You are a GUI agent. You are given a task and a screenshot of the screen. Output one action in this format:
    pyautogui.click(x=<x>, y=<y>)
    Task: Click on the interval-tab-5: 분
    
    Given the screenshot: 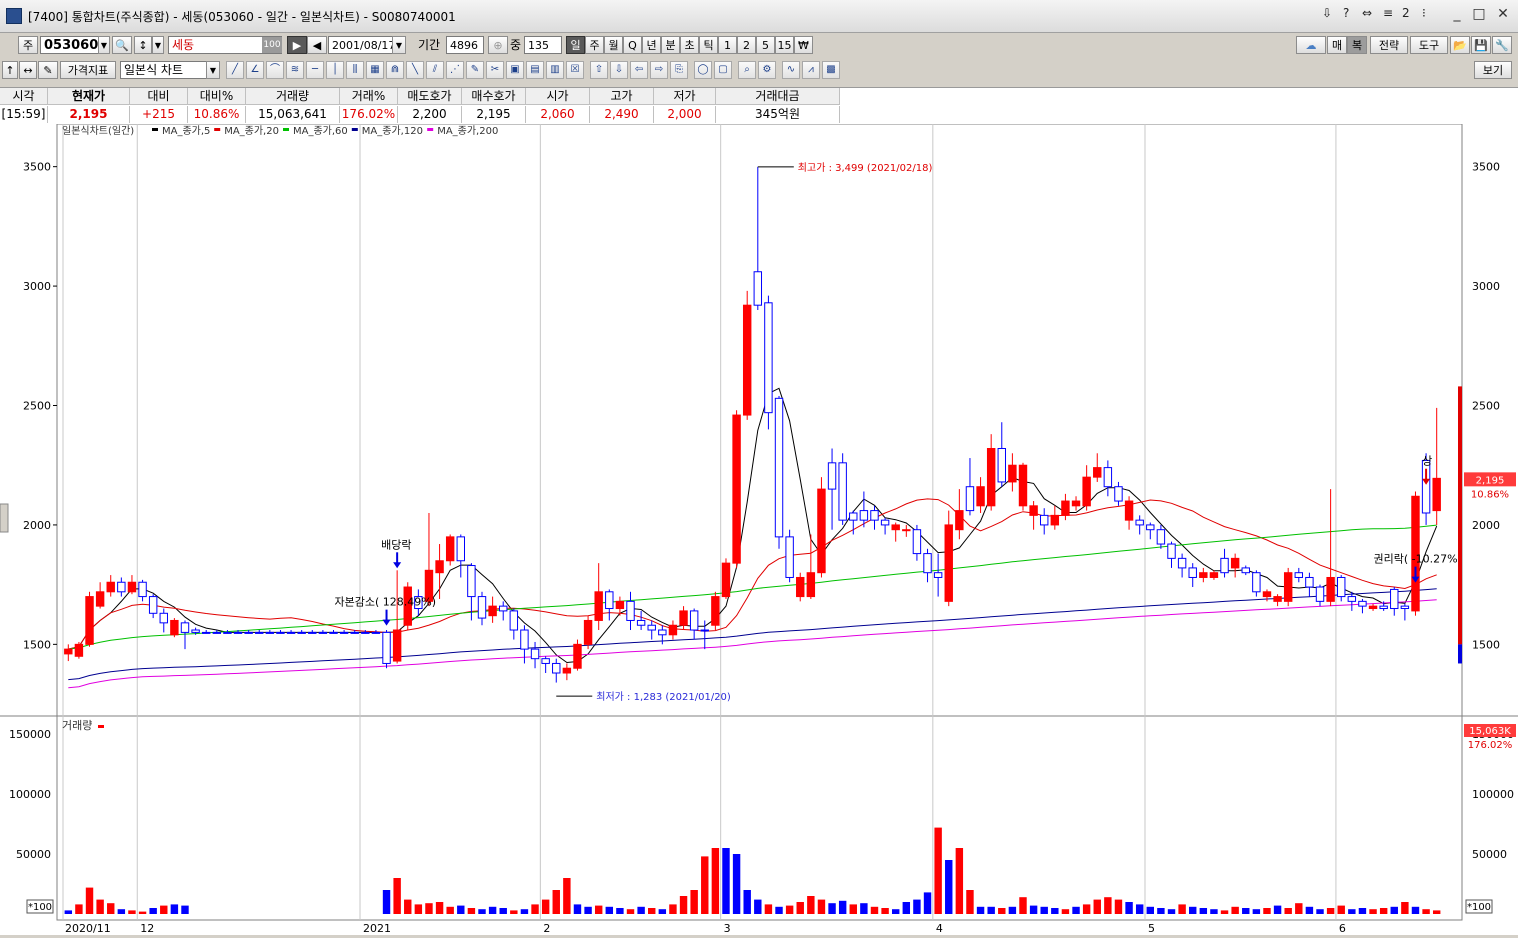 What is the action you would take?
    pyautogui.click(x=670, y=45)
    